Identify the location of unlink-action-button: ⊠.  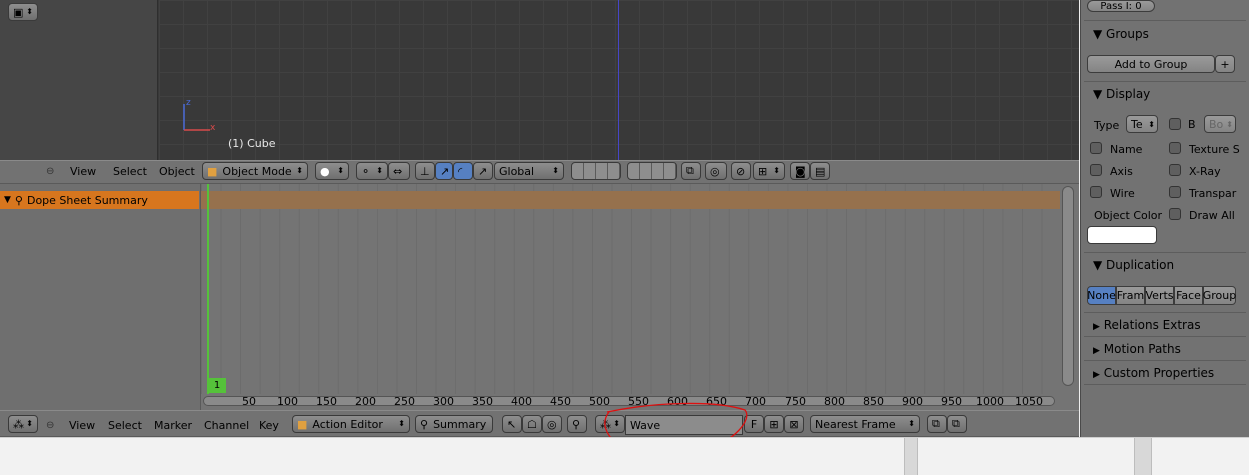
(794, 424).